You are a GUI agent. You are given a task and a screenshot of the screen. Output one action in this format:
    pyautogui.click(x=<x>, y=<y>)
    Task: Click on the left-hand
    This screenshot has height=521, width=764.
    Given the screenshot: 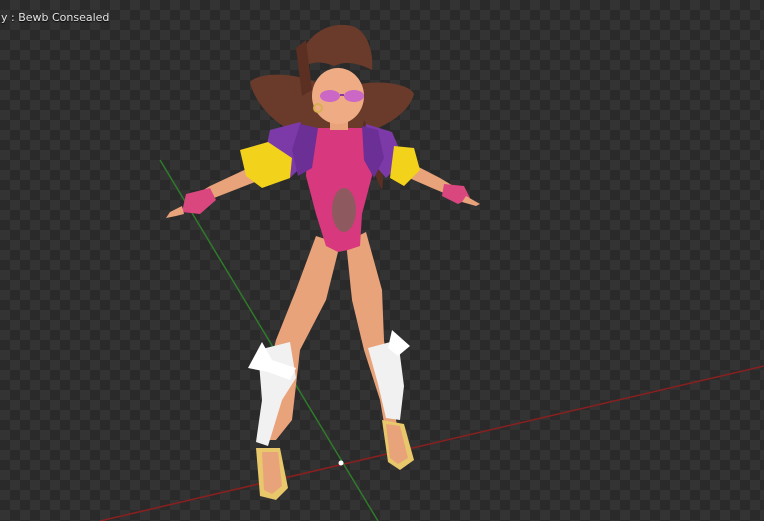 What is the action you would take?
    pyautogui.click(x=175, y=212)
    